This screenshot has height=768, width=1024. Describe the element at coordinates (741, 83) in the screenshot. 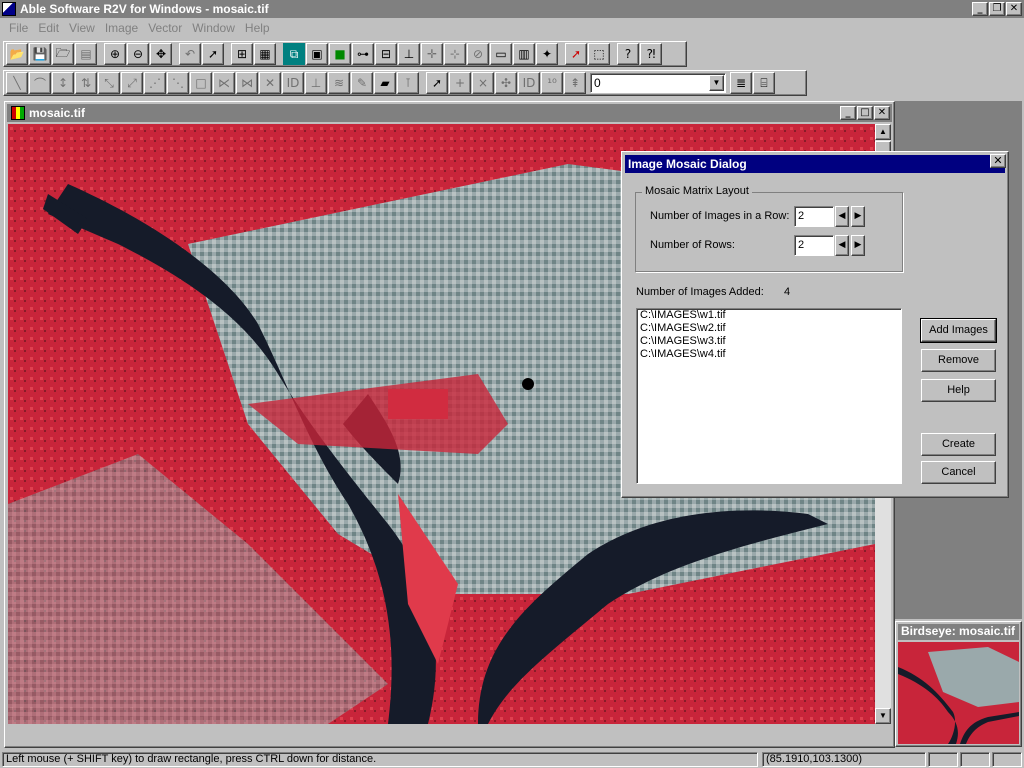

I see `layers-icon: ≣` at that location.